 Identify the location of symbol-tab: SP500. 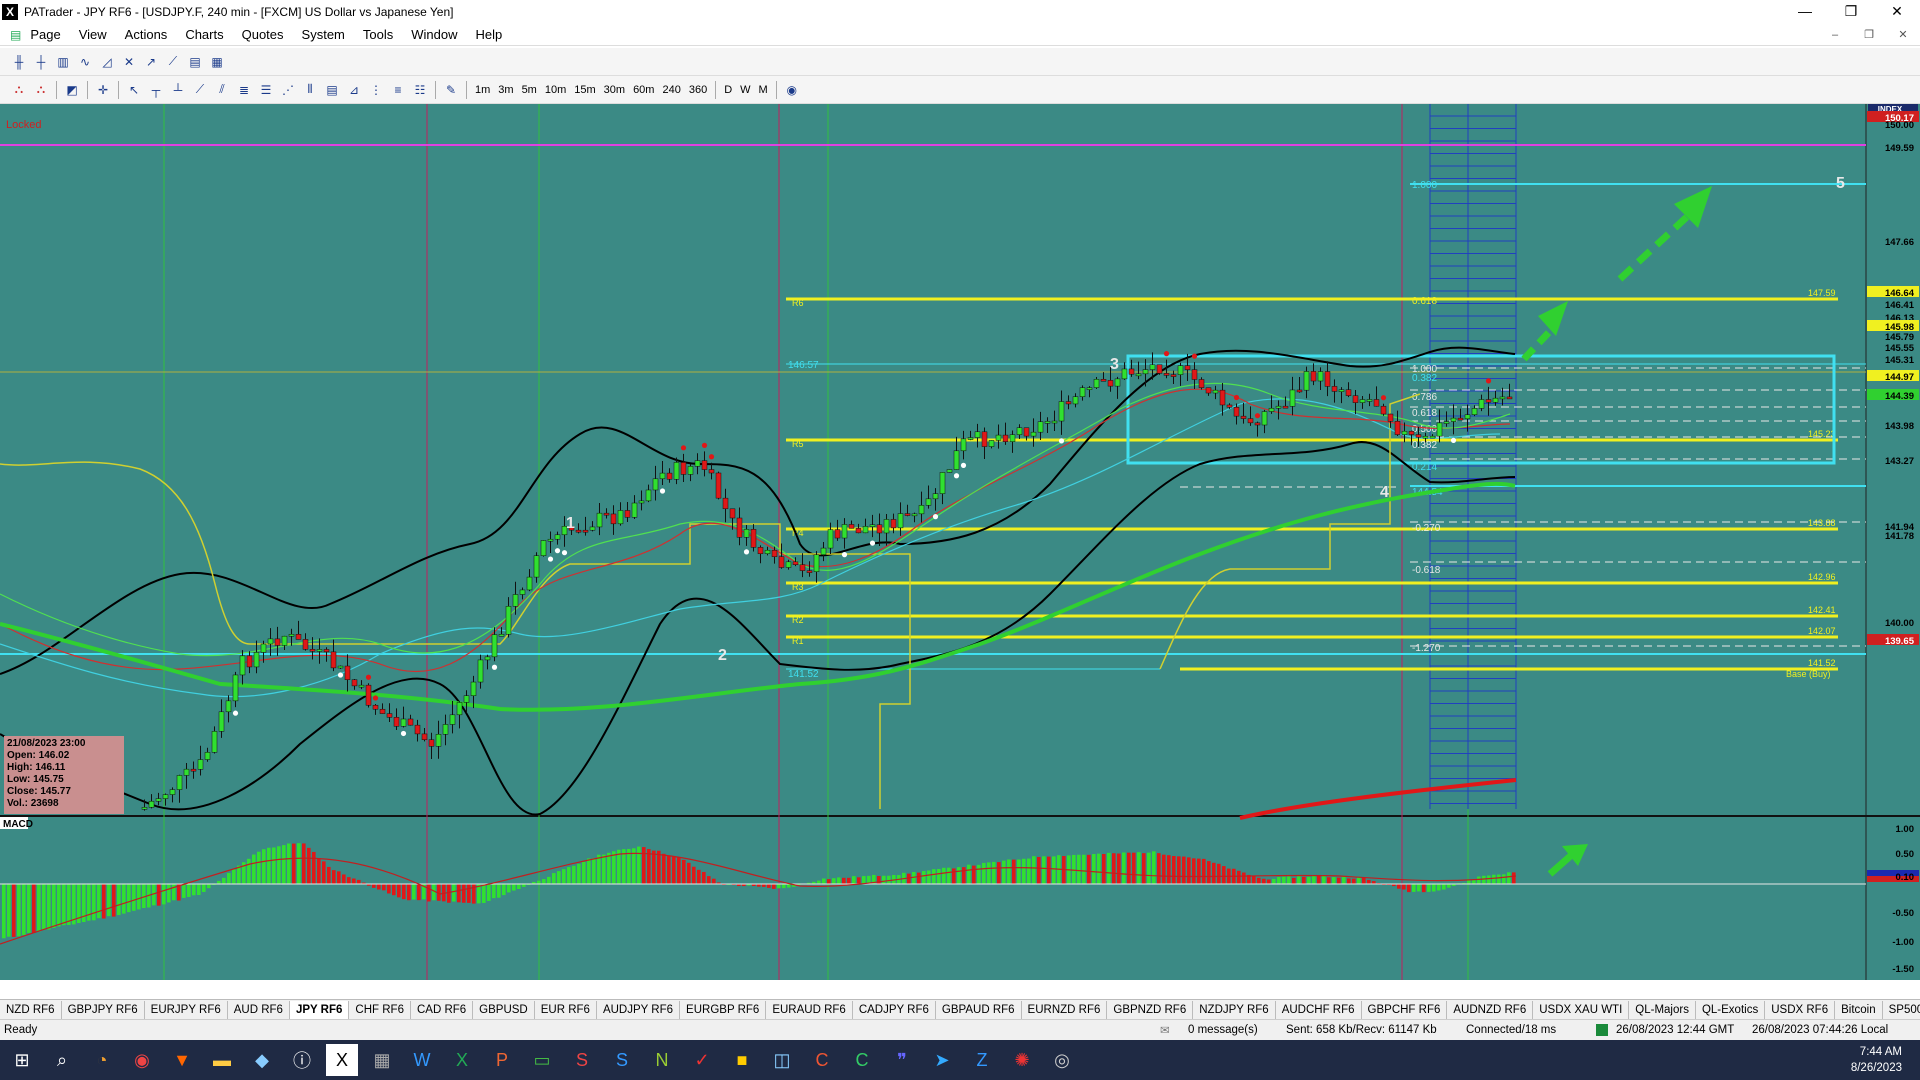
(1901, 1010).